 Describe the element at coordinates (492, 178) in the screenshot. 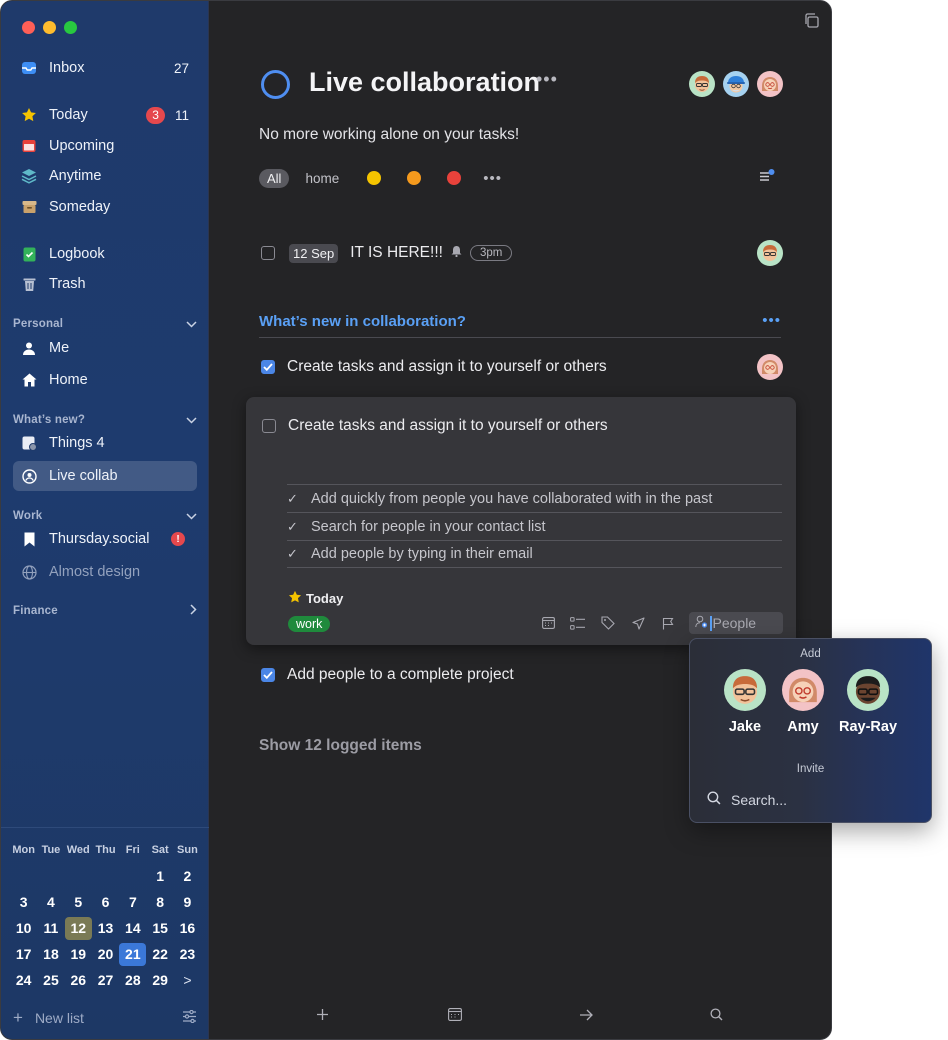

I see `tag-filter-more: •••` at that location.